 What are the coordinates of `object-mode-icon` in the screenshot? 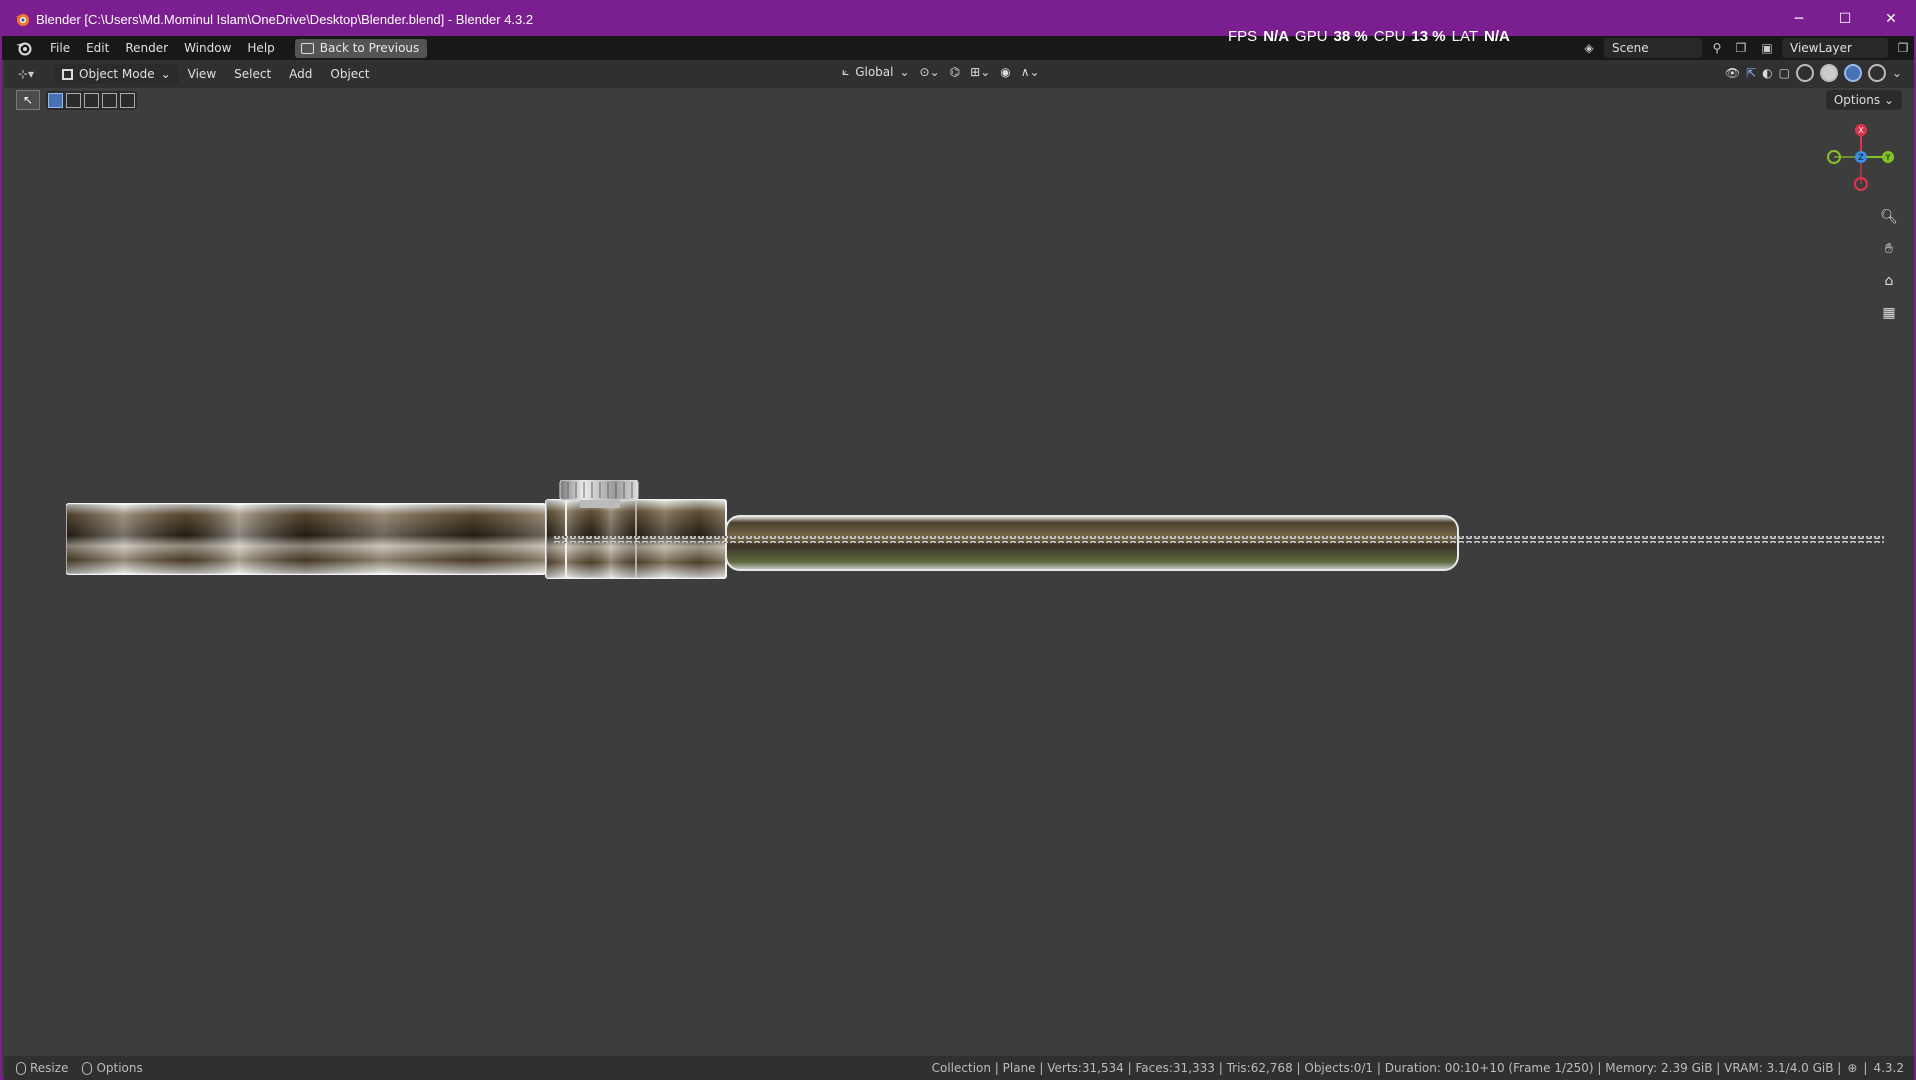 It's located at (67, 74).